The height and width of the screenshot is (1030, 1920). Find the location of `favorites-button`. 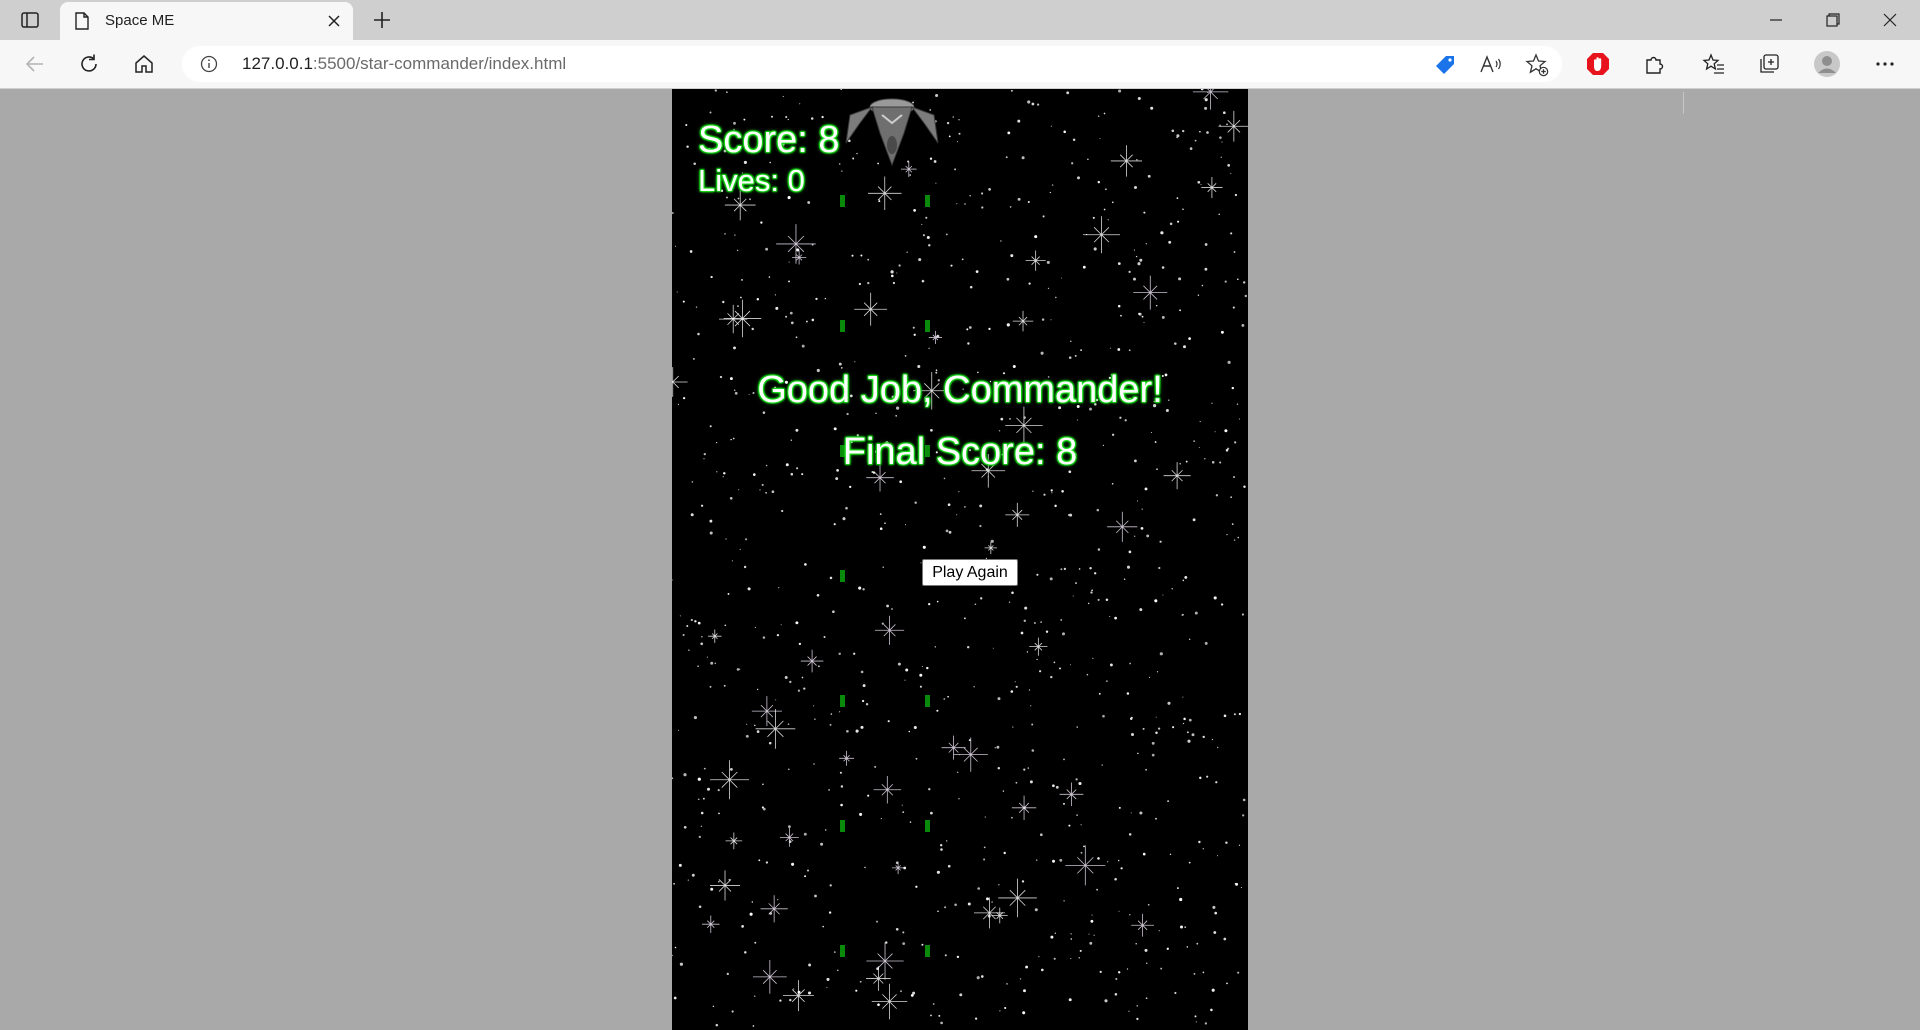

favorites-button is located at coordinates (1714, 64).